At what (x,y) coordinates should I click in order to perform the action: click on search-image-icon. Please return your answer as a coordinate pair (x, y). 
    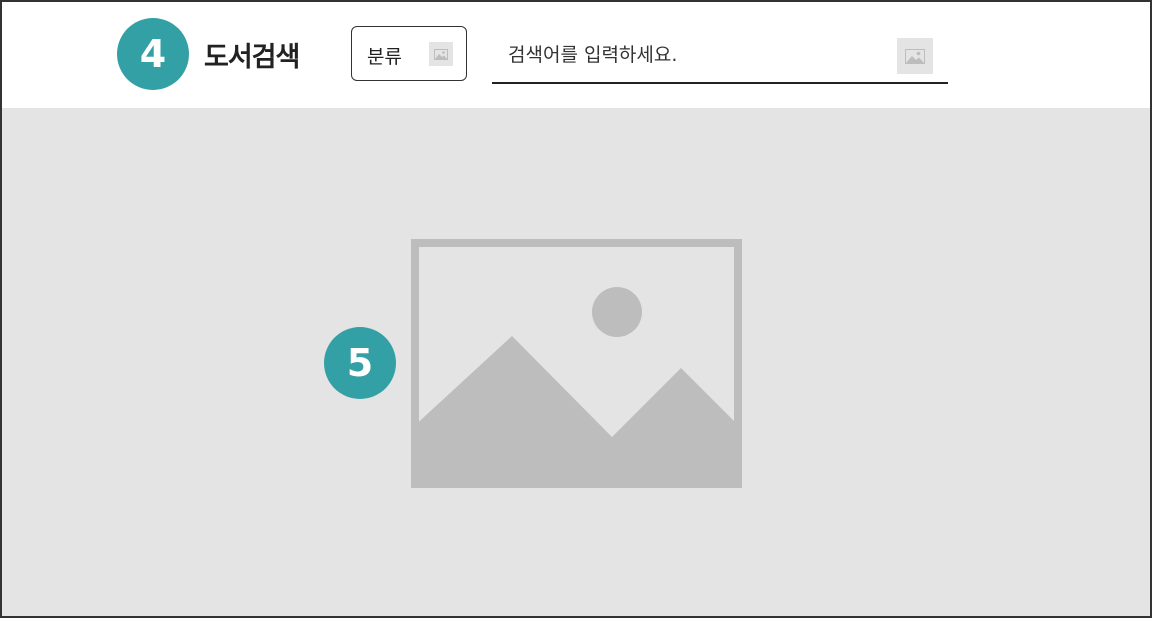
    Looking at the image, I should click on (915, 56).